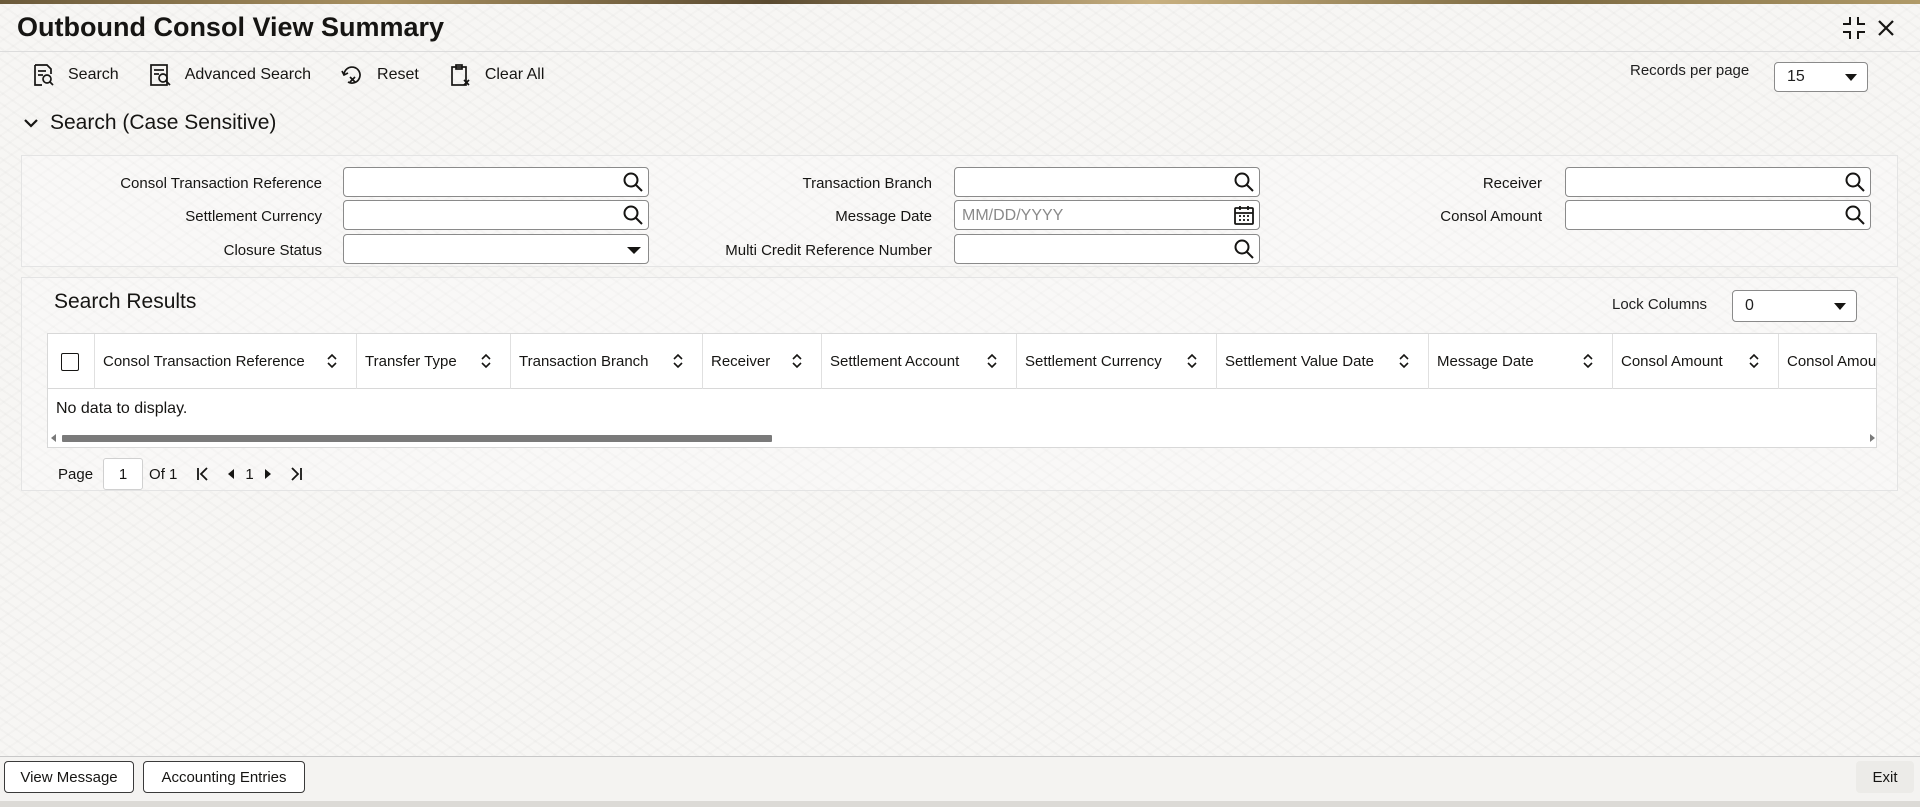 The width and height of the screenshot is (1920, 807). I want to click on footer-bar: View Message Accounting Entries Exit, so click(960, 781).